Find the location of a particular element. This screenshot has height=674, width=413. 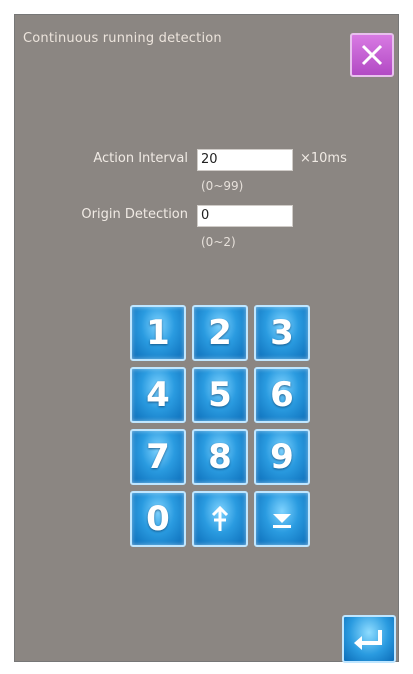

enter-icon is located at coordinates (368, 640).